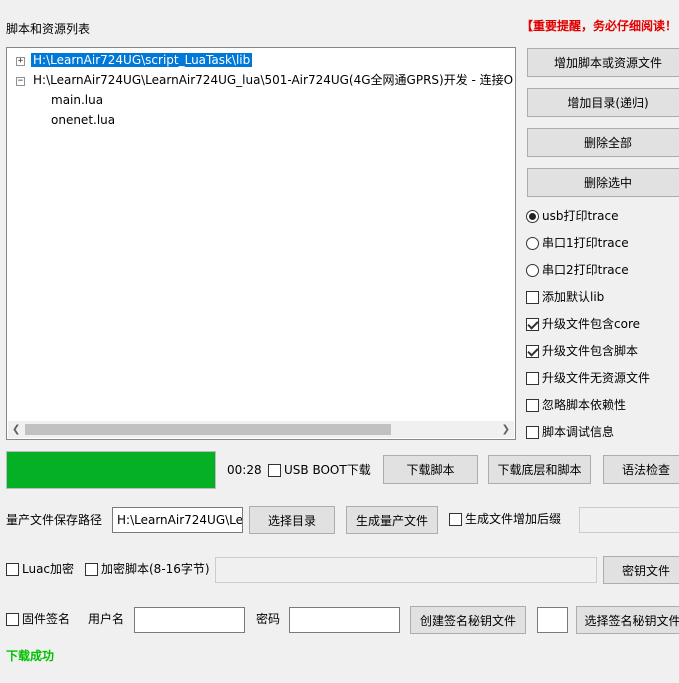 Image resolution: width=679 pixels, height=683 pixels. Describe the element at coordinates (603, 182) in the screenshot. I see `delete-selected-button: 删除选中` at that location.